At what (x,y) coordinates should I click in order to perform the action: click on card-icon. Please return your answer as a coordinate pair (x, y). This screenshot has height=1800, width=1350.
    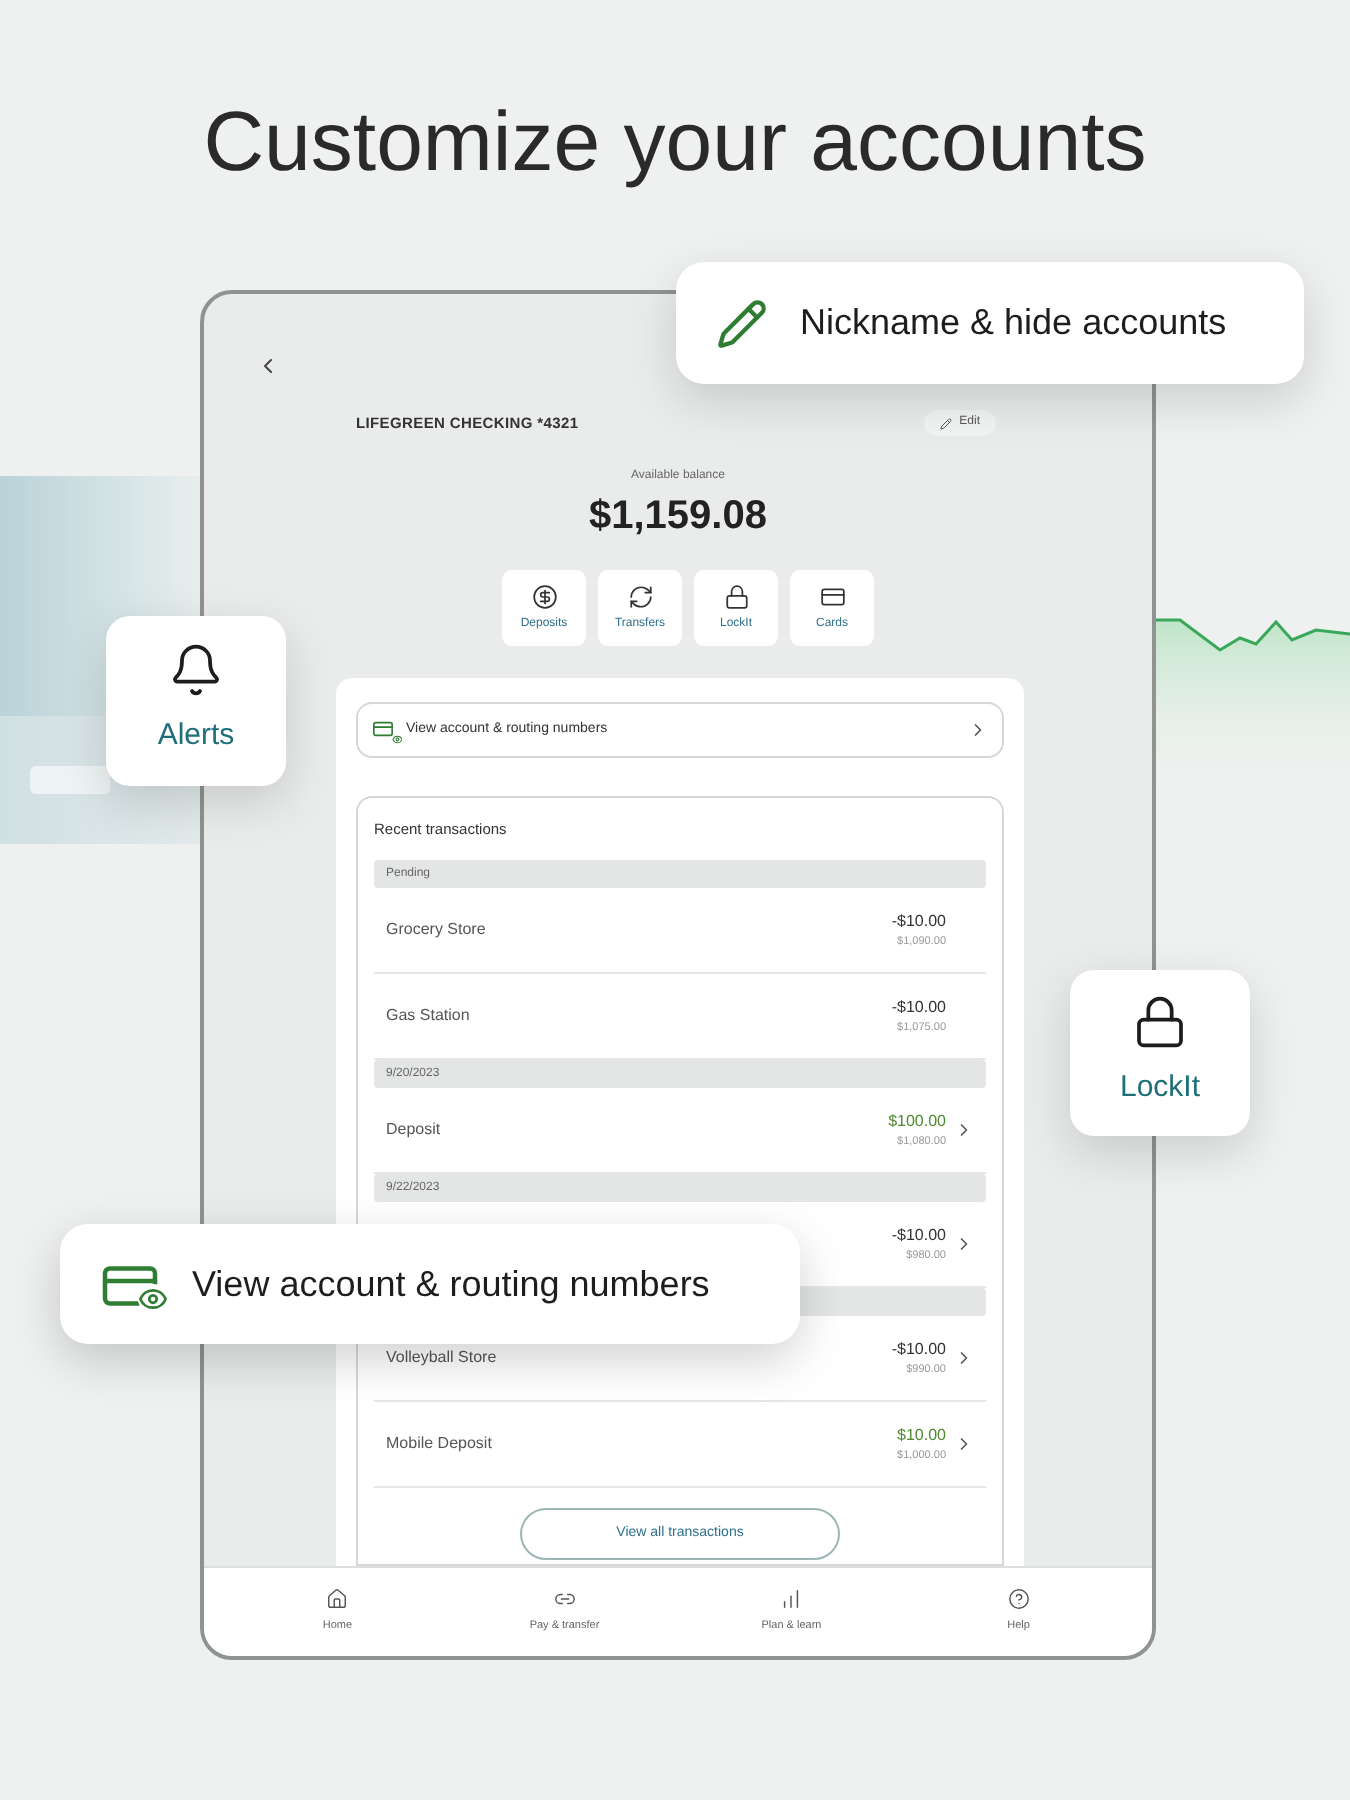
    Looking at the image, I should click on (832, 596).